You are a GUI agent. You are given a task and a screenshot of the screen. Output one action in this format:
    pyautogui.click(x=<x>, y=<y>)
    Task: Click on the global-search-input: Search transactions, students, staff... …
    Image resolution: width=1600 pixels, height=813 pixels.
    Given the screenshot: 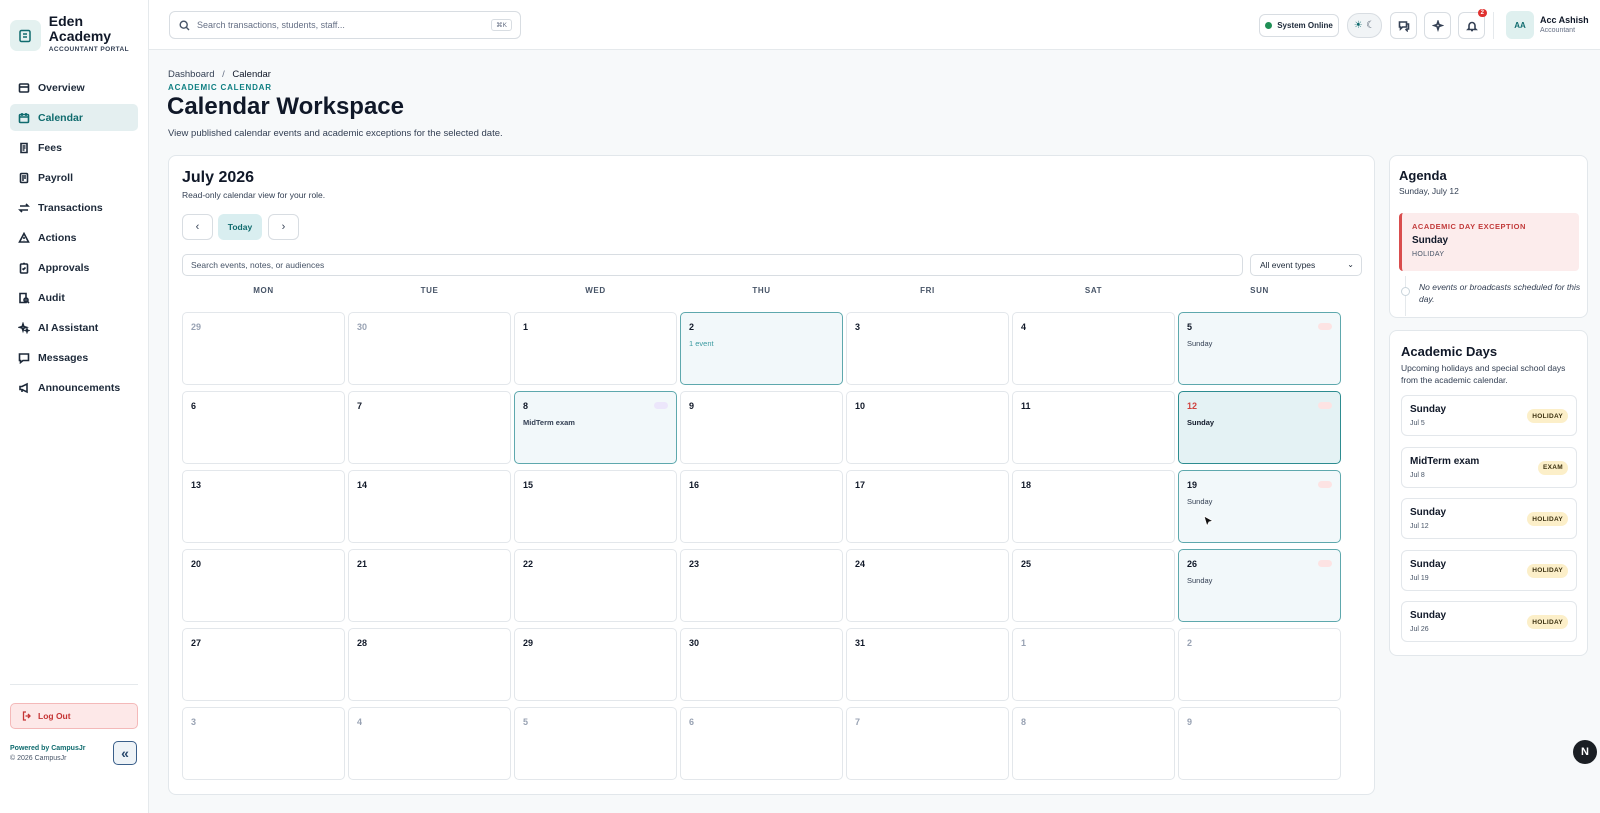 What is the action you would take?
    pyautogui.click(x=345, y=25)
    